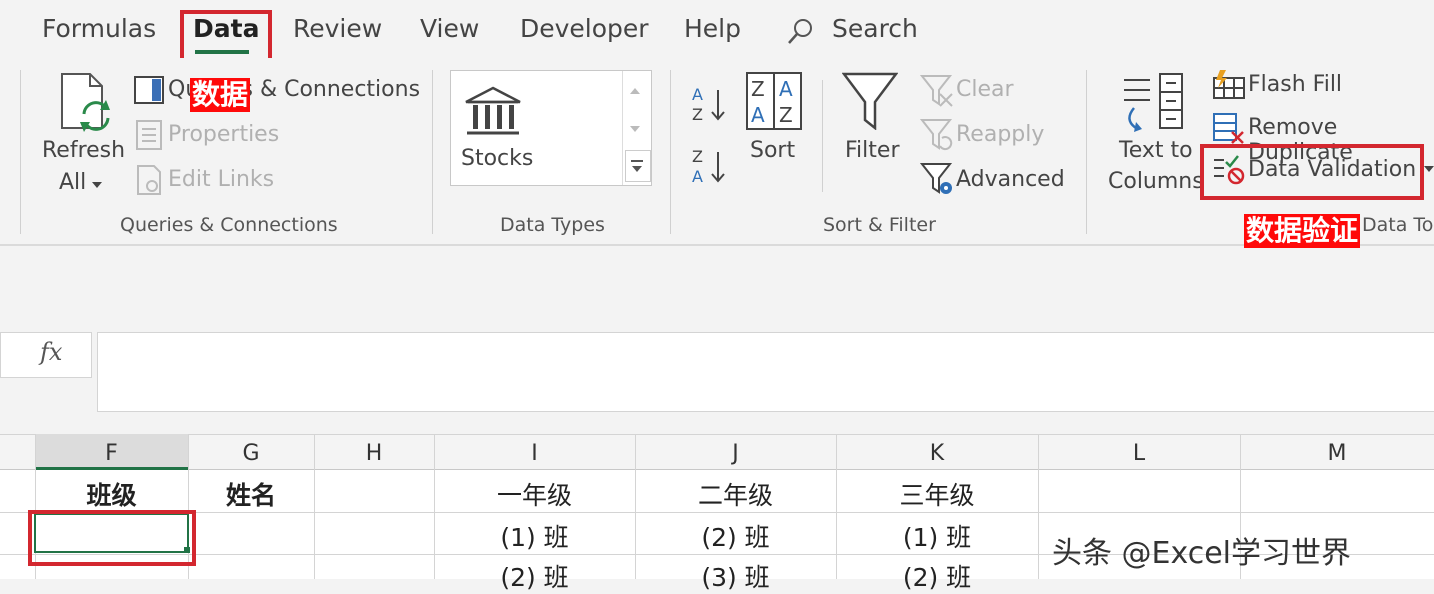  Describe the element at coordinates (1156, 150) in the screenshot. I see `text-to-columns-button: Text to` at that location.